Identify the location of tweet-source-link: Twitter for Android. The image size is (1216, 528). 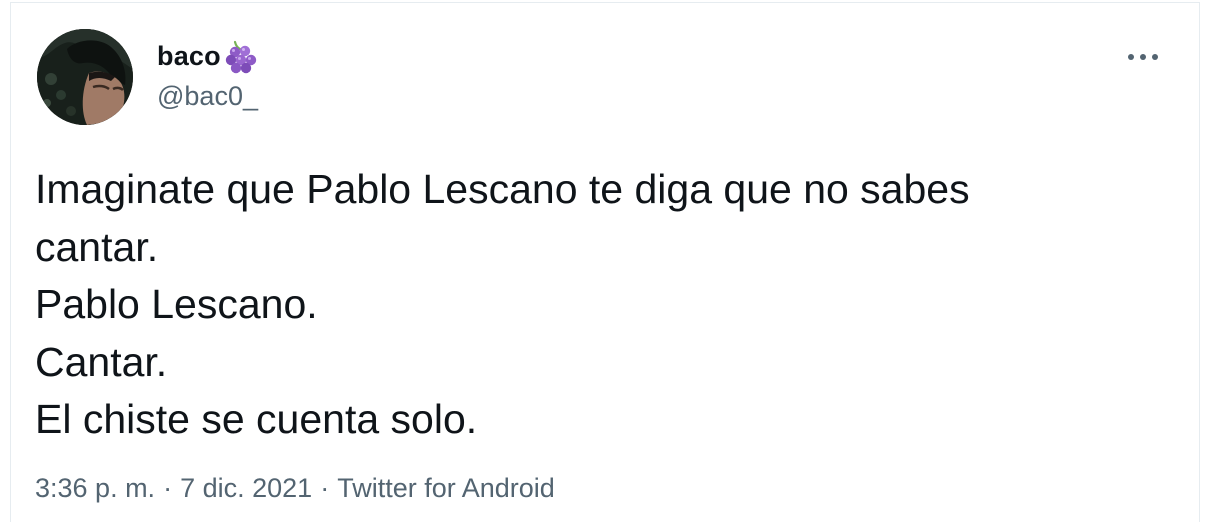
(446, 488).